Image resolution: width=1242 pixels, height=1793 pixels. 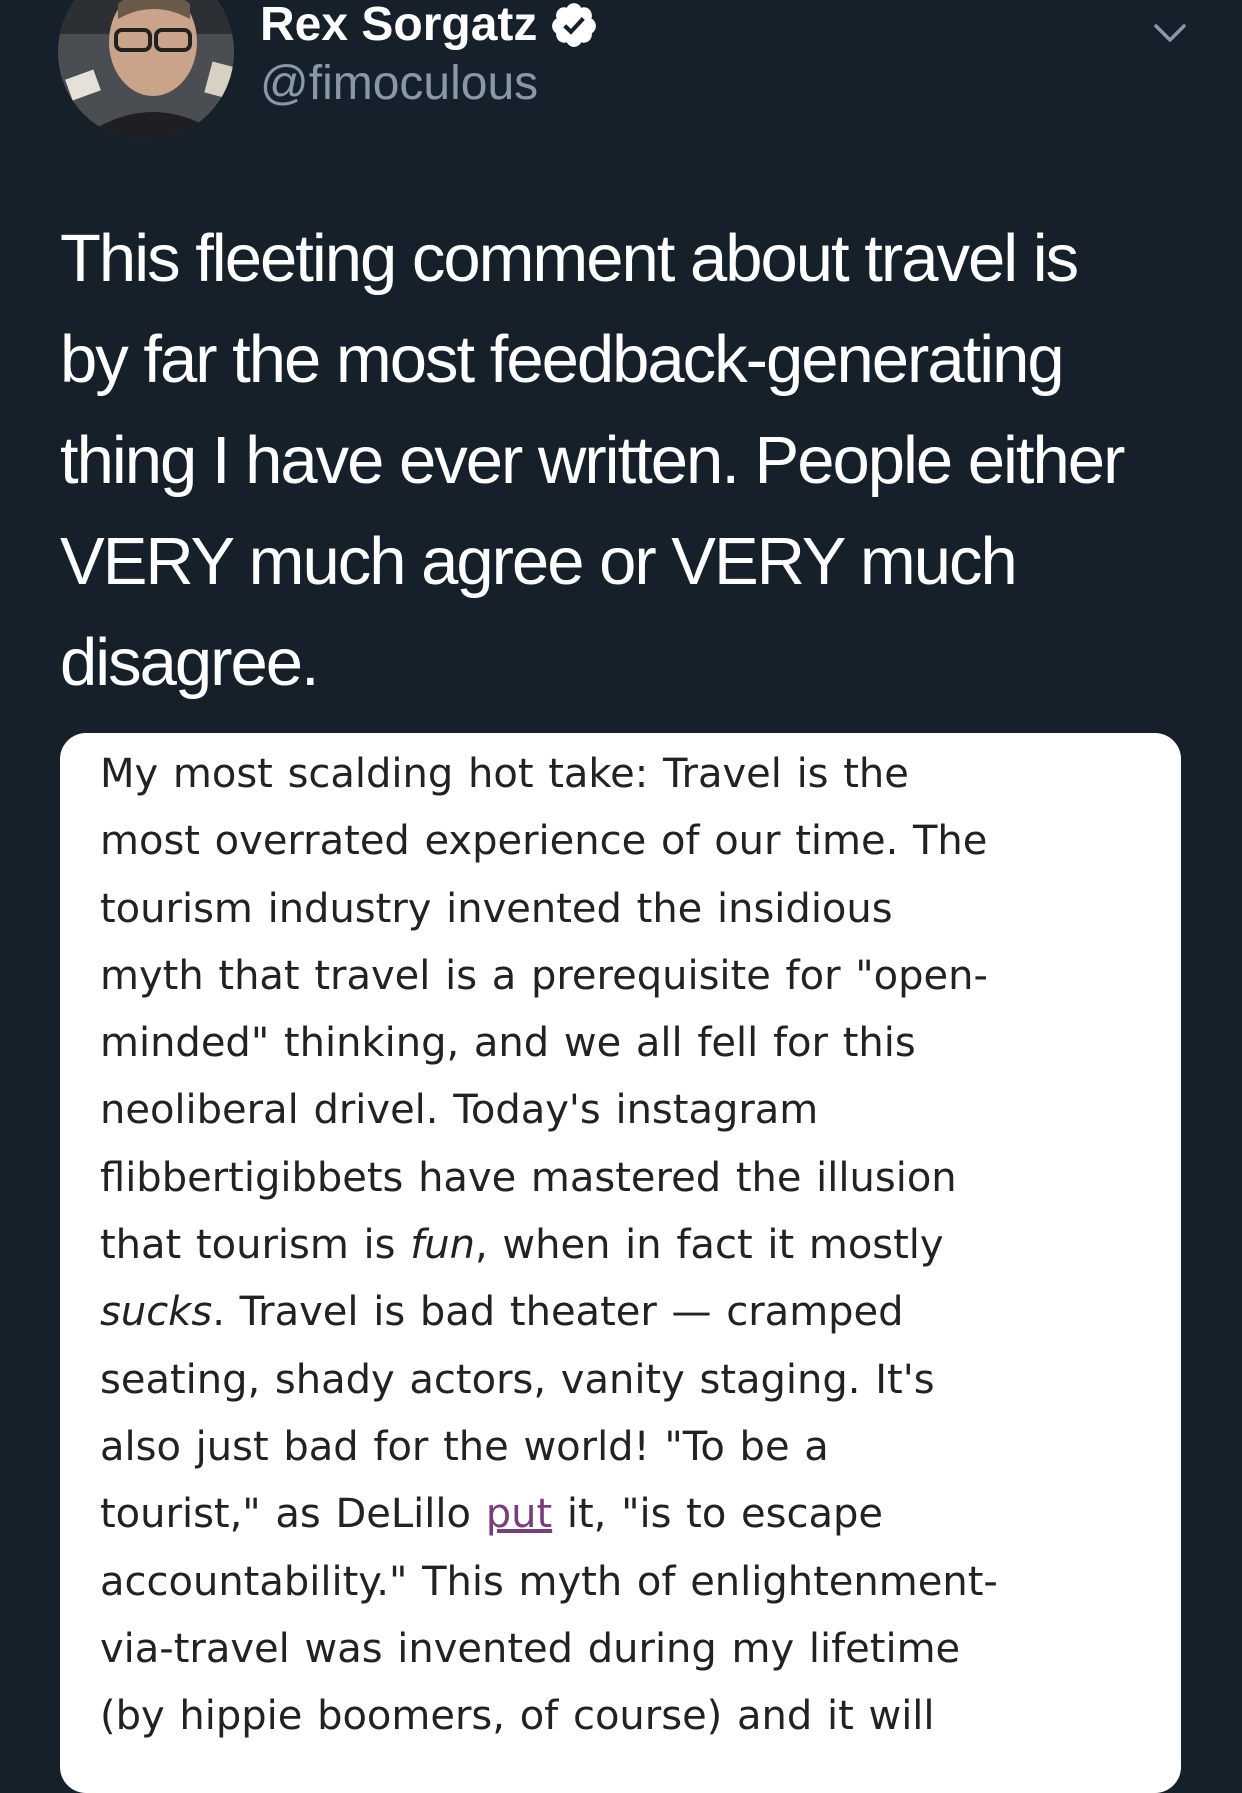 What do you see at coordinates (255, 1245) in the screenshot?
I see `media-text-segment: that tourism is` at bounding box center [255, 1245].